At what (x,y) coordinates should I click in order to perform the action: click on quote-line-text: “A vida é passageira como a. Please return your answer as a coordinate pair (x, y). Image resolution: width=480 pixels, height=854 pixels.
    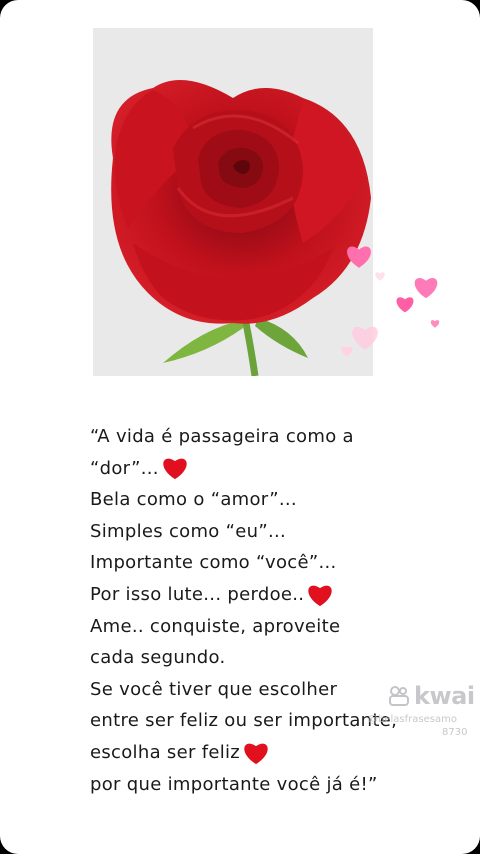
    Looking at the image, I should click on (222, 436).